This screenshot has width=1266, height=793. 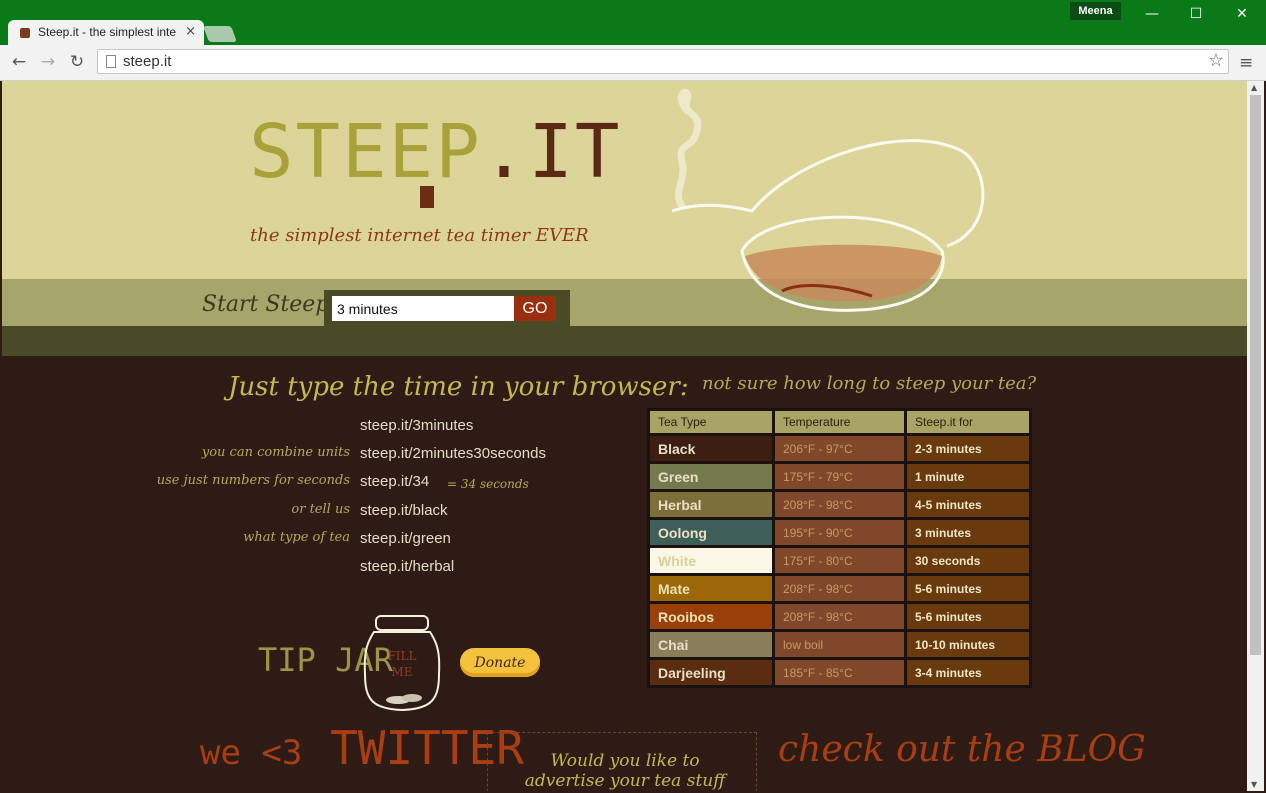 I want to click on tip-jar-icon: FILL ME, so click(x=402, y=663).